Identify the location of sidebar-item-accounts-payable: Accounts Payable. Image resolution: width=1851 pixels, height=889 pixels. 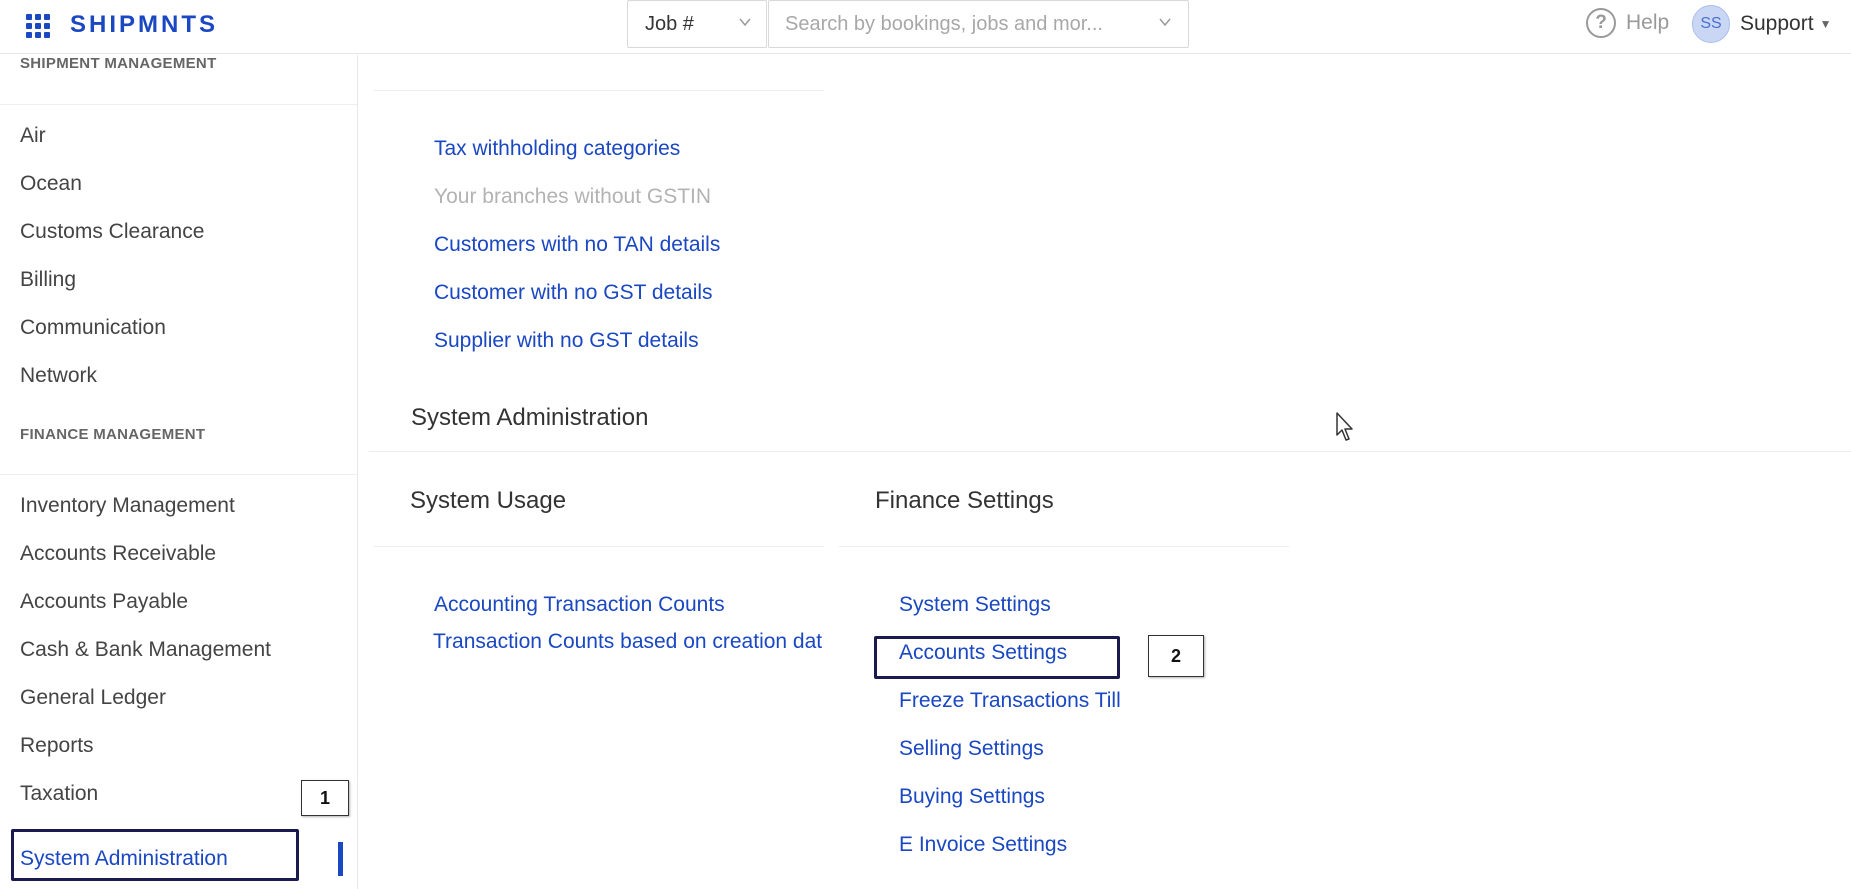
(104, 602).